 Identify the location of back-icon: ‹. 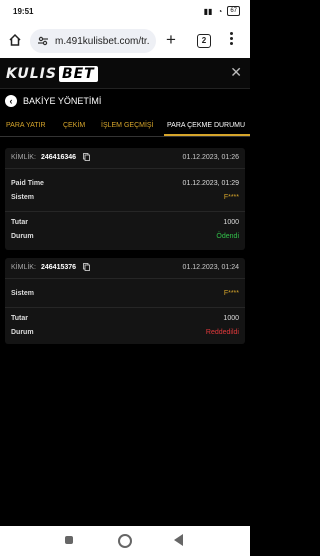
(11, 101).